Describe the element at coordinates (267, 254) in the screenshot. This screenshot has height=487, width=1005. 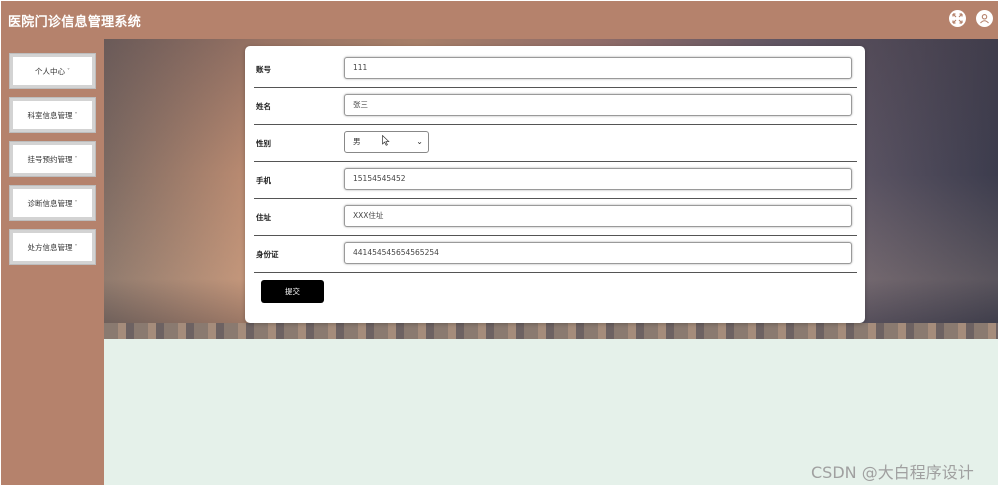
I see `id-card-label: 身份证` at that location.